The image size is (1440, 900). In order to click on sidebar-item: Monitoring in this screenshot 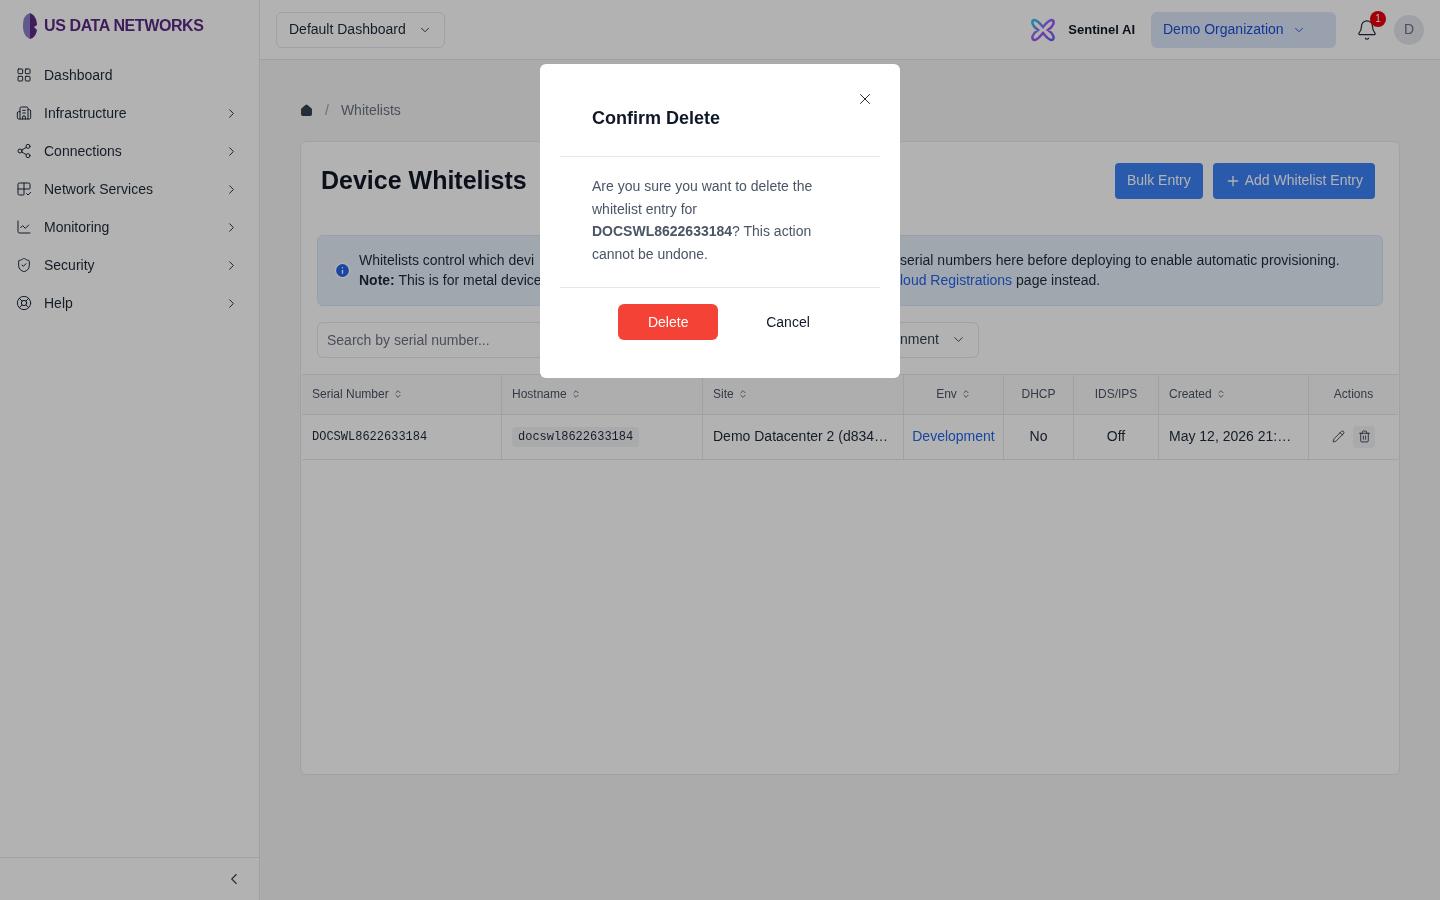, I will do `click(129, 227)`.